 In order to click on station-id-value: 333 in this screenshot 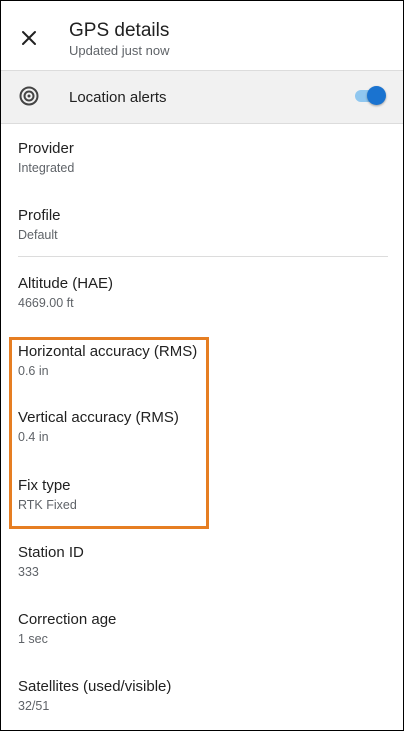, I will do `click(28, 572)`.